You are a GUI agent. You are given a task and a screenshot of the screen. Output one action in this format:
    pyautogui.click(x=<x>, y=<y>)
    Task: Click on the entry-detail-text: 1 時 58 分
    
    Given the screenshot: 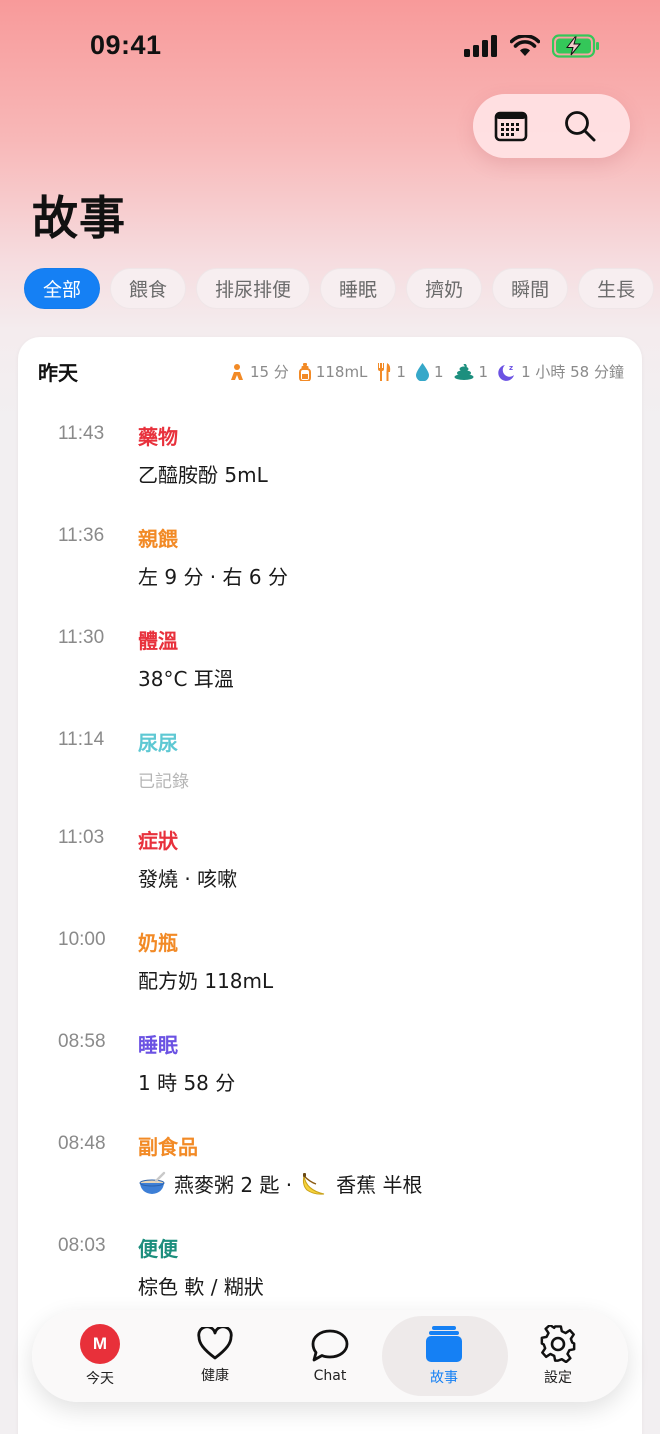 What is the action you would take?
    pyautogui.click(x=187, y=1083)
    